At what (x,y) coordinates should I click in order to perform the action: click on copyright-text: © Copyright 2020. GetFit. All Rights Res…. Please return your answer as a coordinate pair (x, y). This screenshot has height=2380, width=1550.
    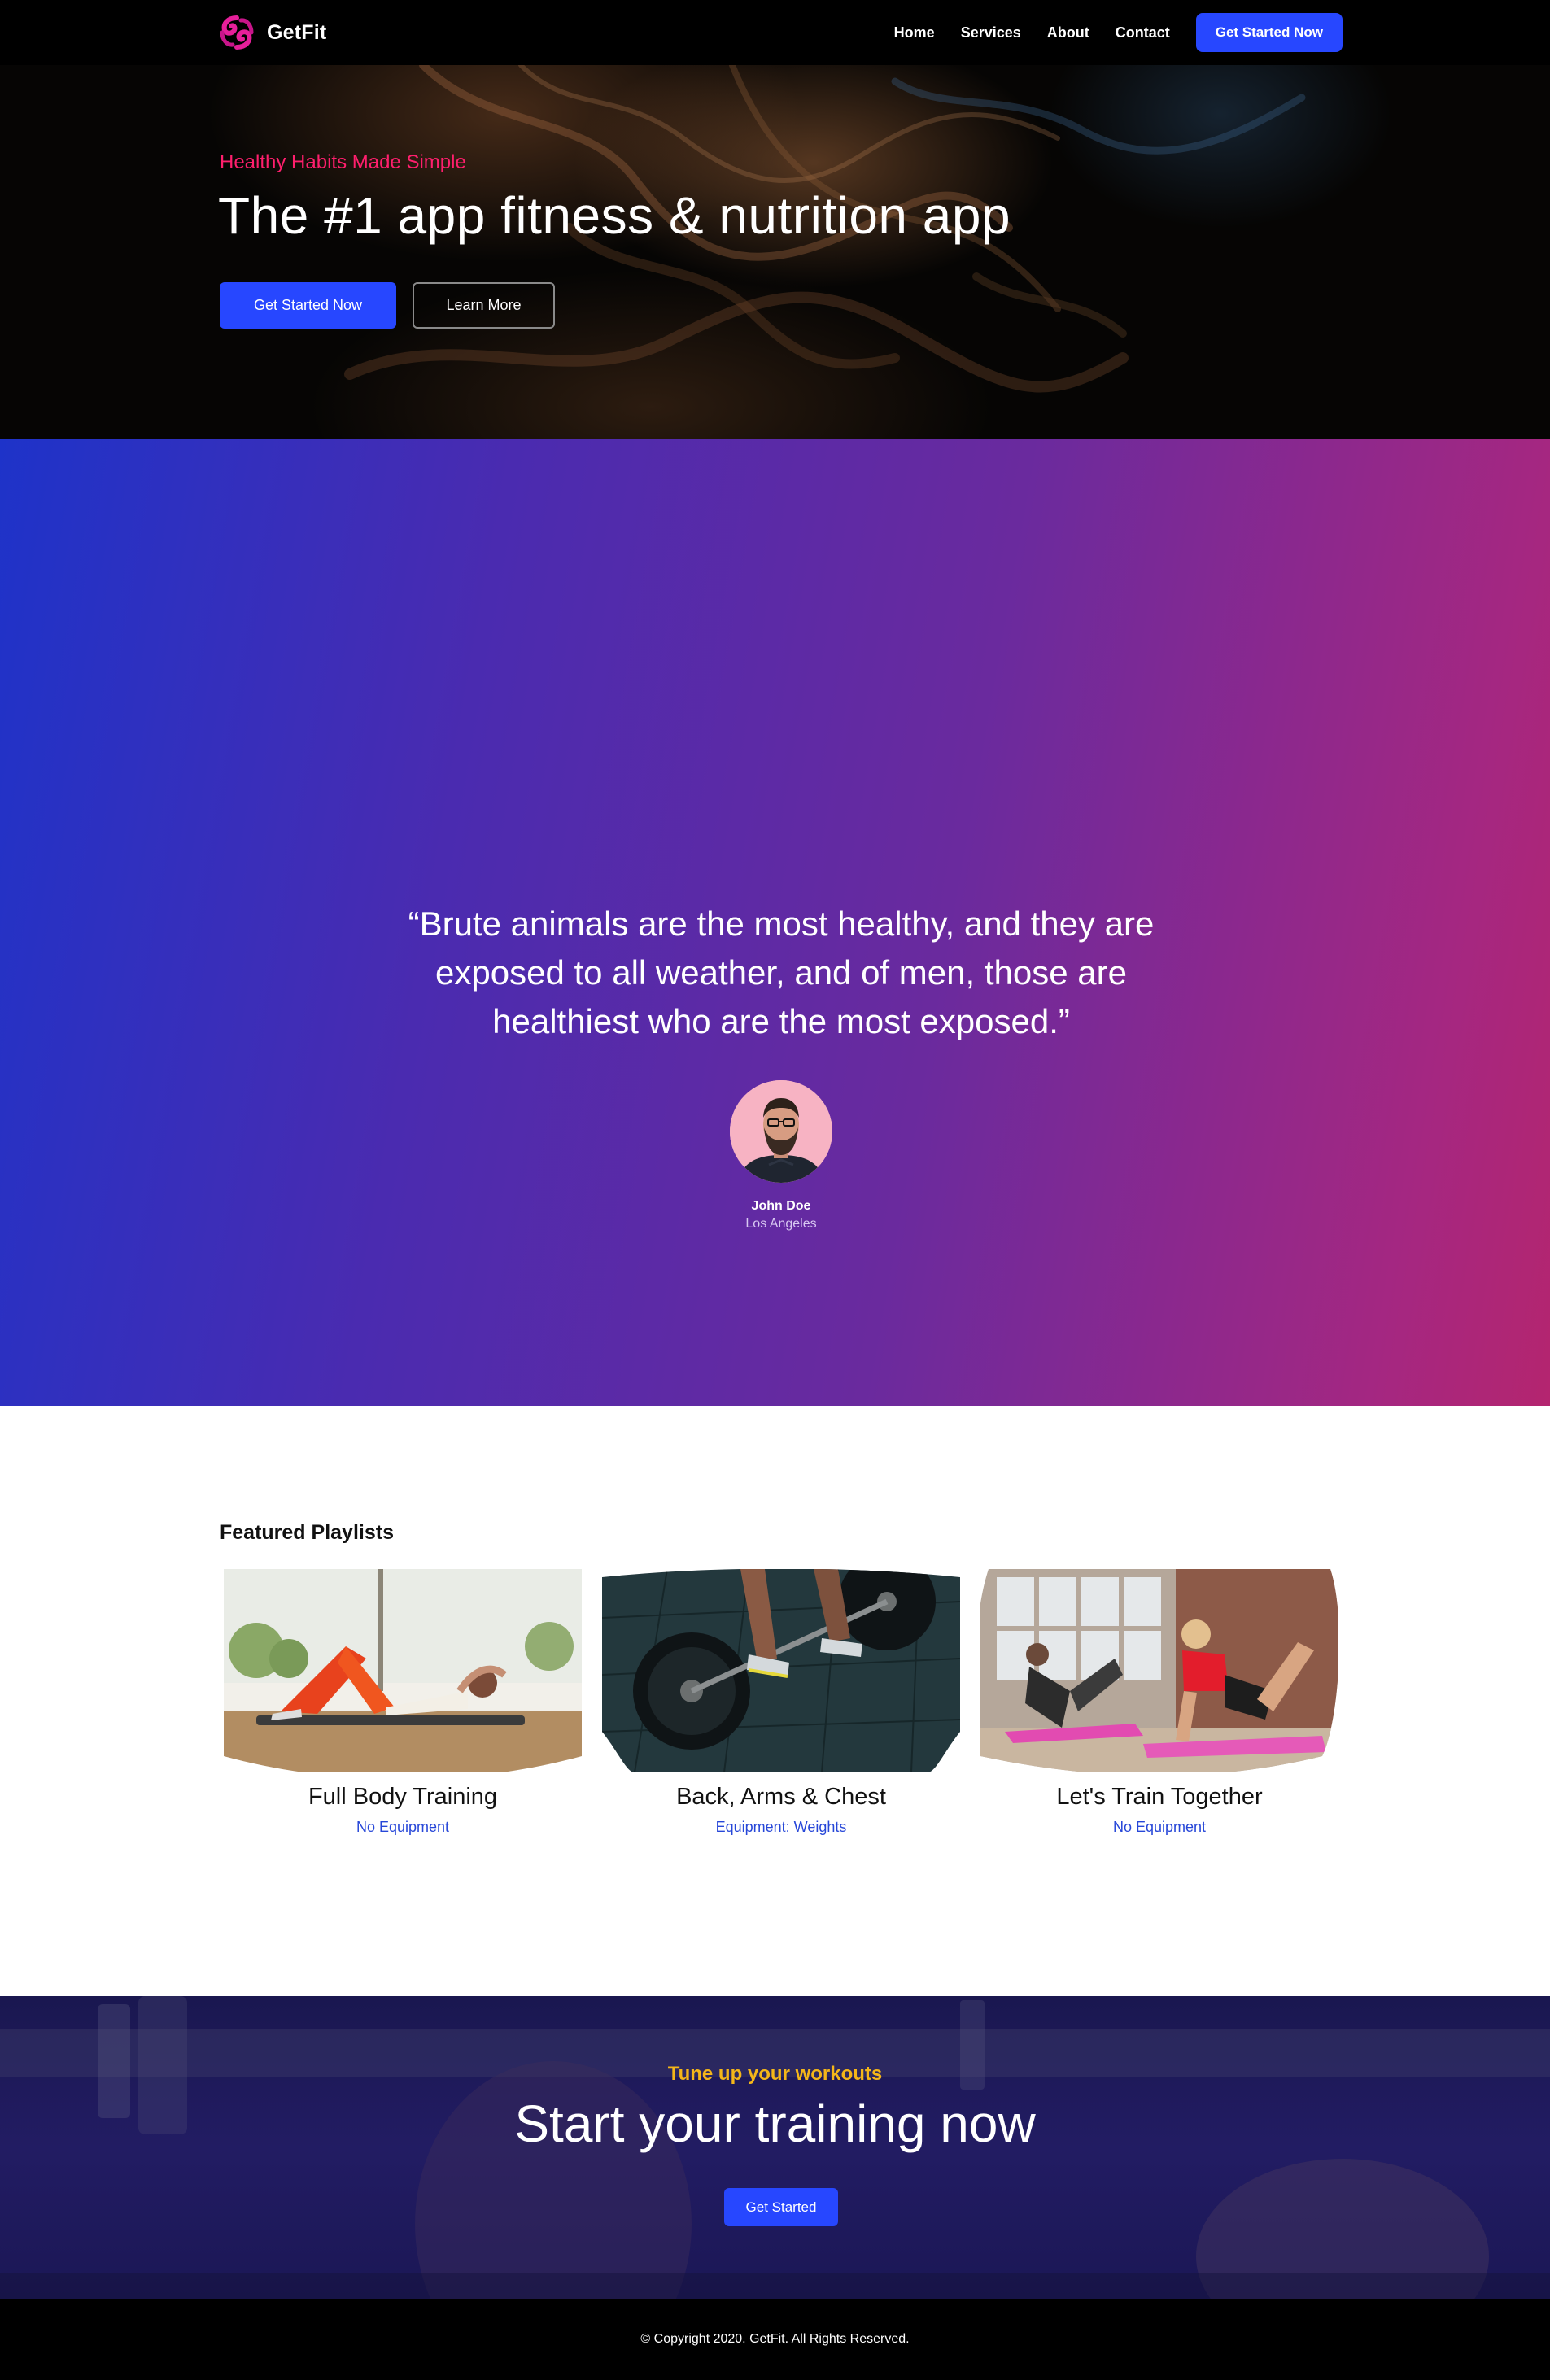
    Looking at the image, I should click on (775, 2339).